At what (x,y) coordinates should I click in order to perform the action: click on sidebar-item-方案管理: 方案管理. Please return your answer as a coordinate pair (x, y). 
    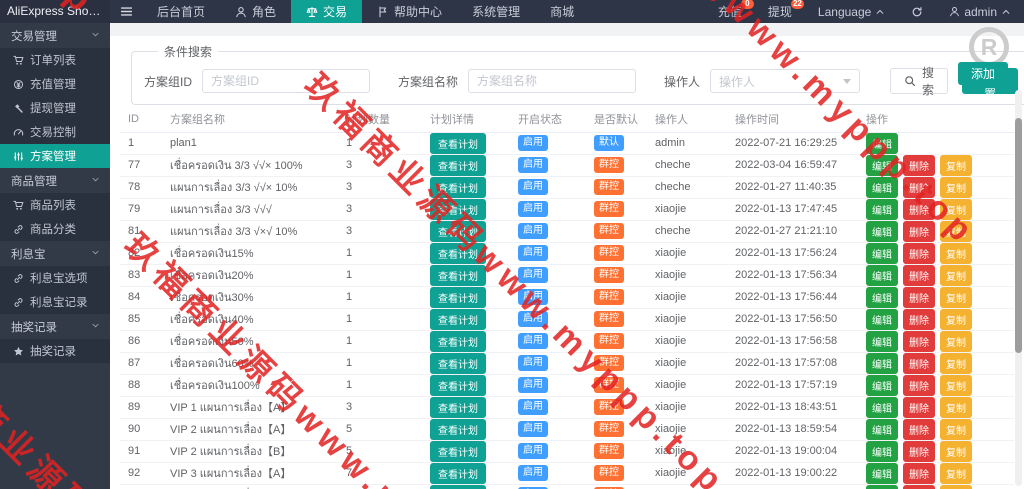
    Looking at the image, I should click on (55, 156).